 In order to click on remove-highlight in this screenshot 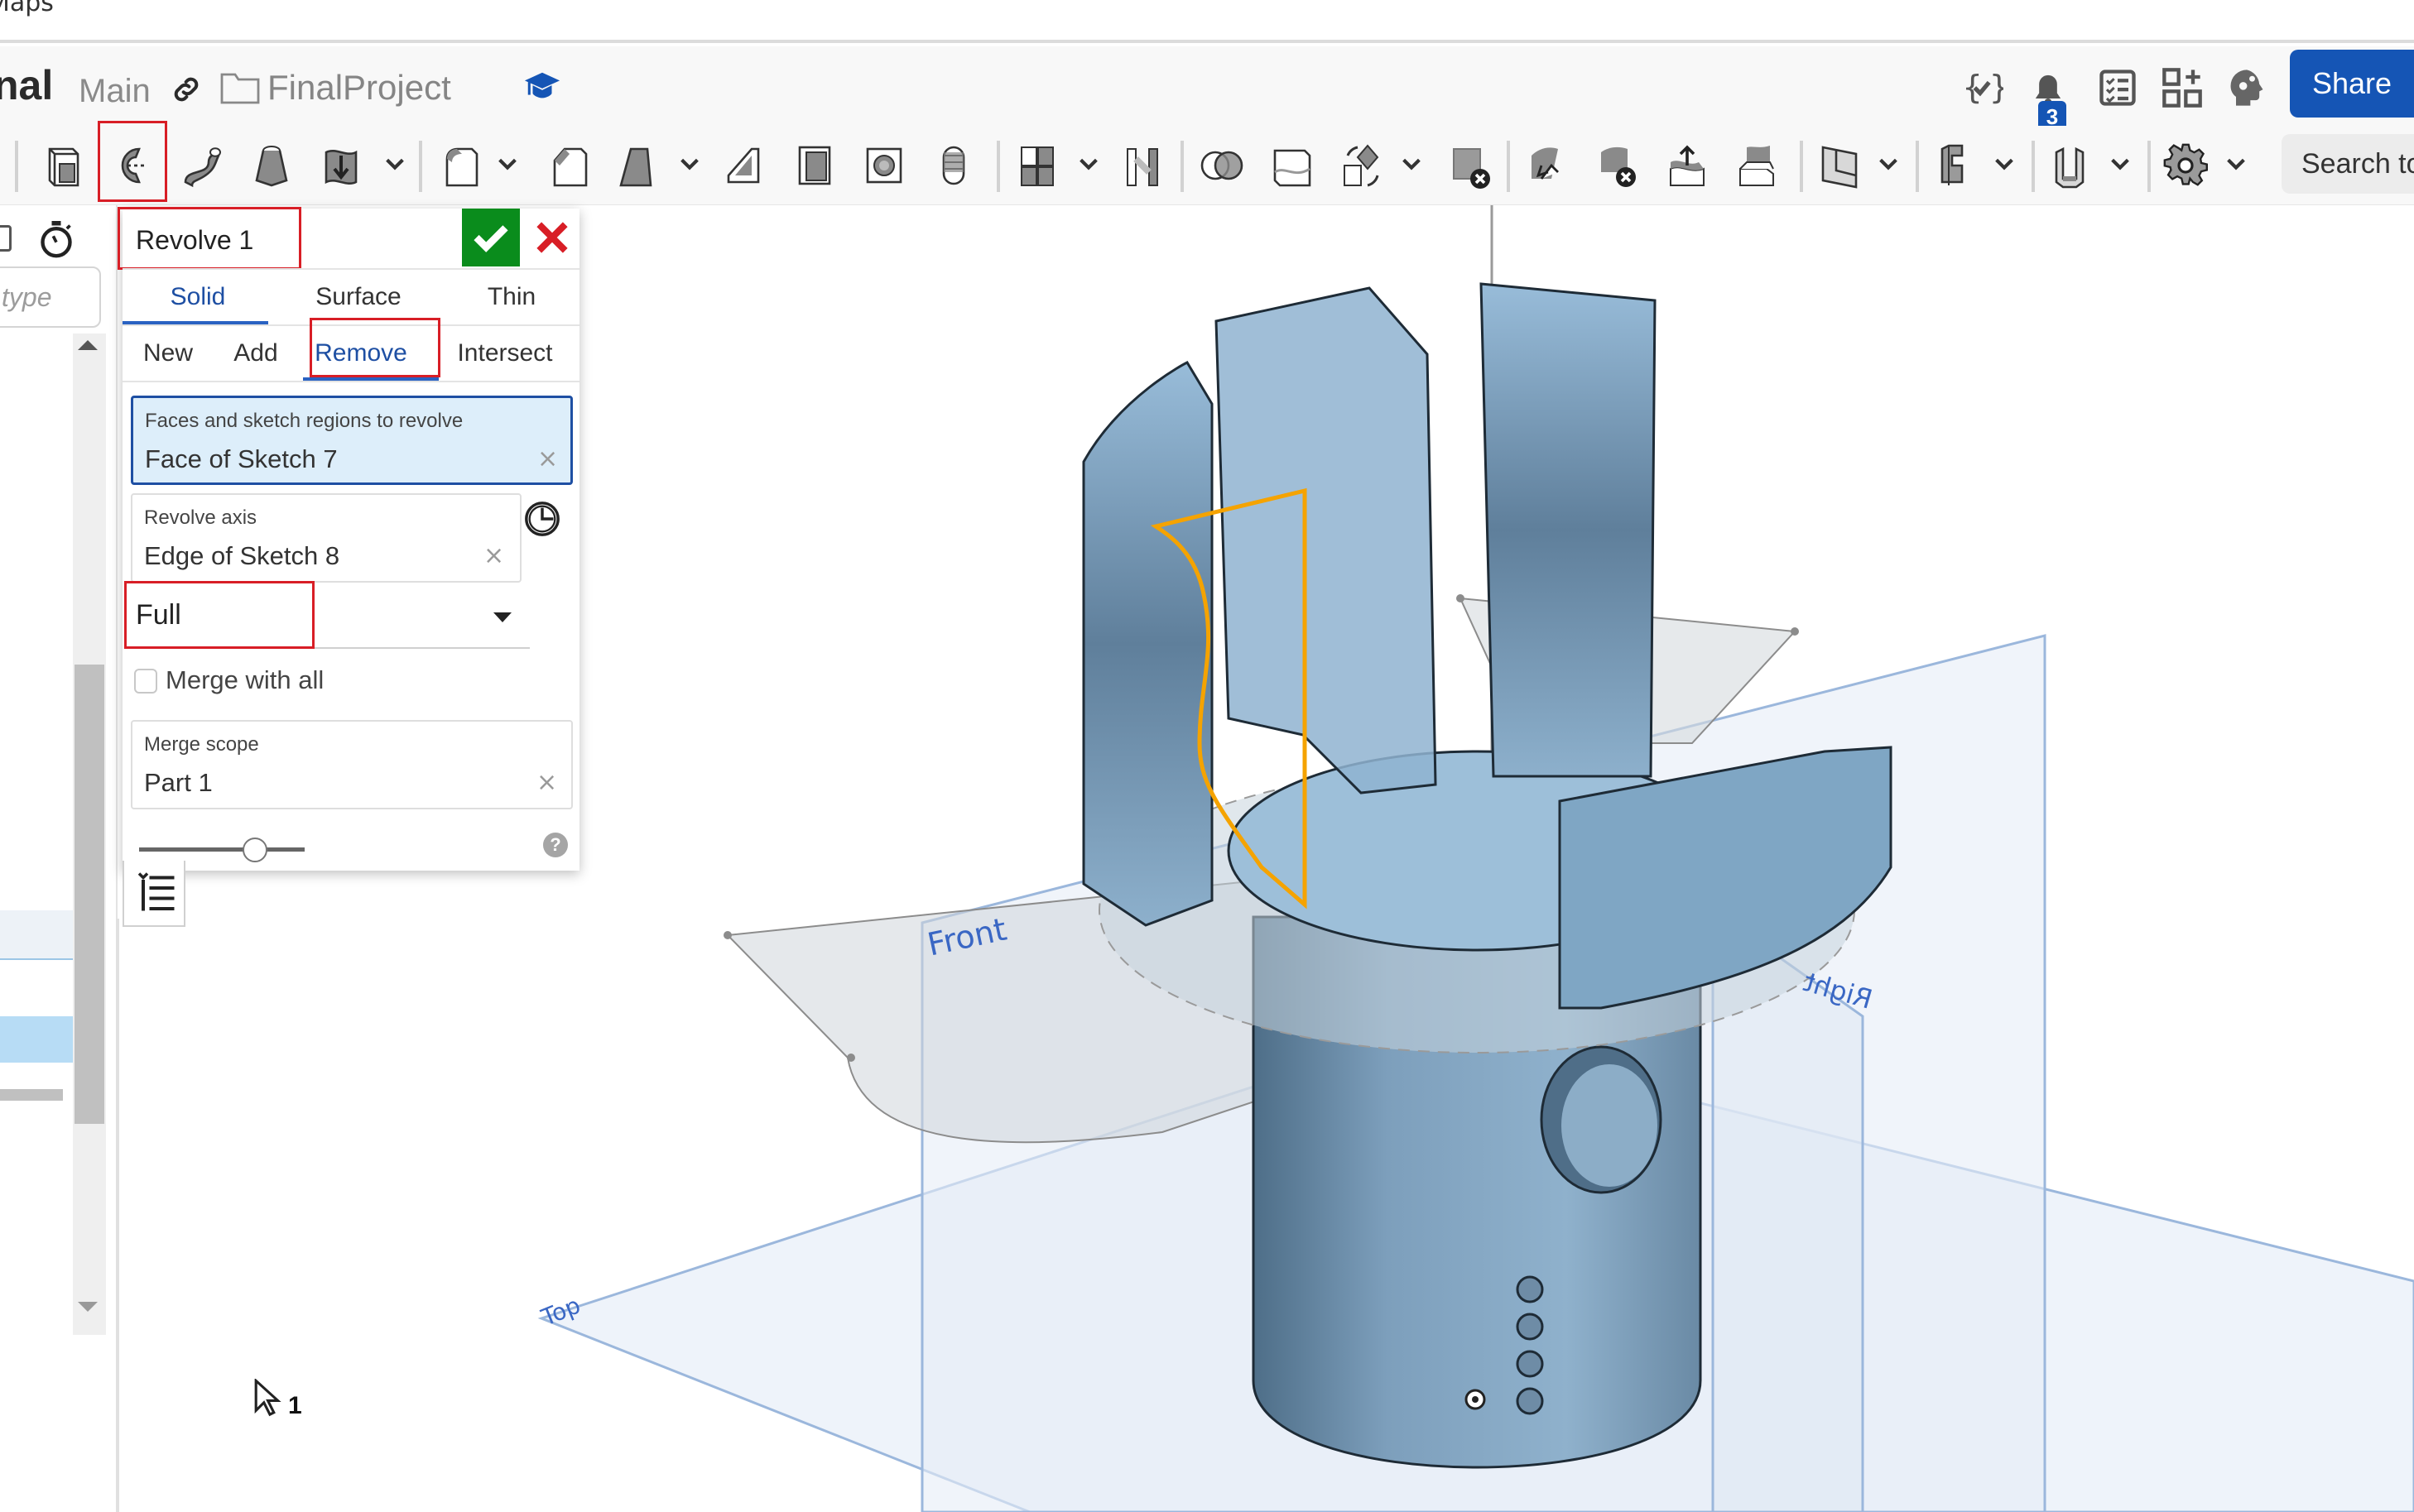, I will do `click(375, 347)`.